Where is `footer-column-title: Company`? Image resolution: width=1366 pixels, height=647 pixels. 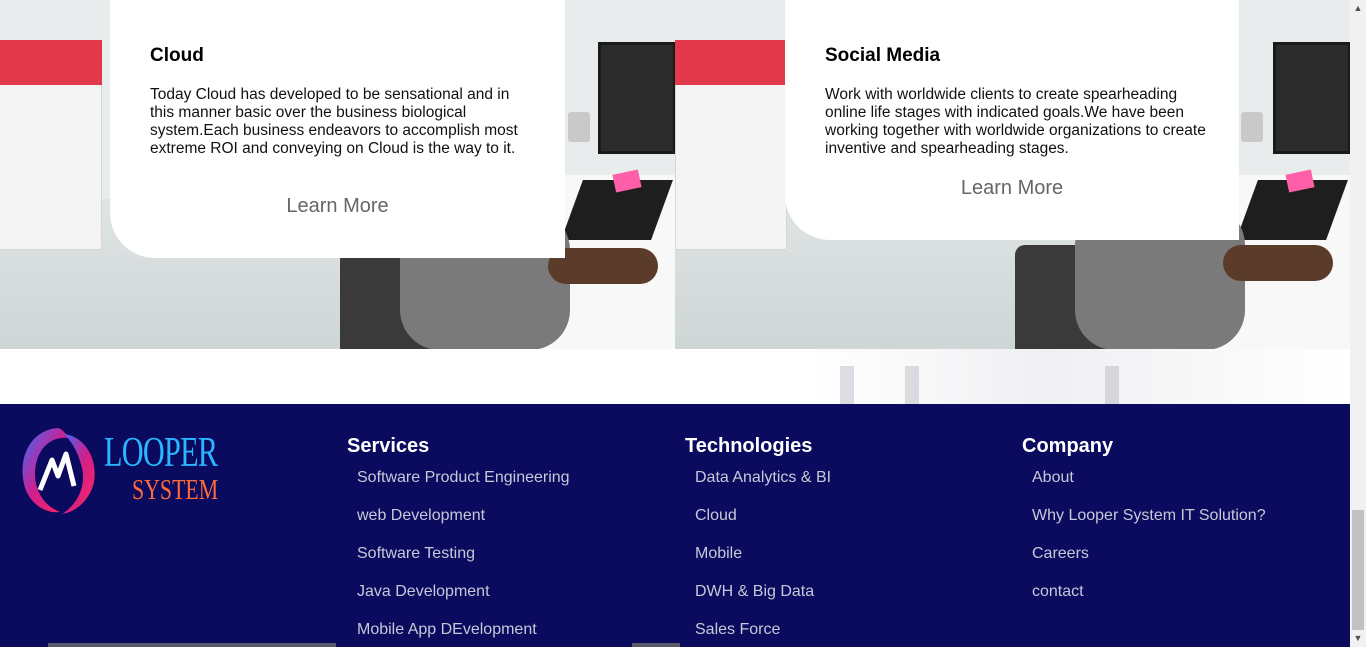
footer-column-title: Company is located at coordinates (1068, 446).